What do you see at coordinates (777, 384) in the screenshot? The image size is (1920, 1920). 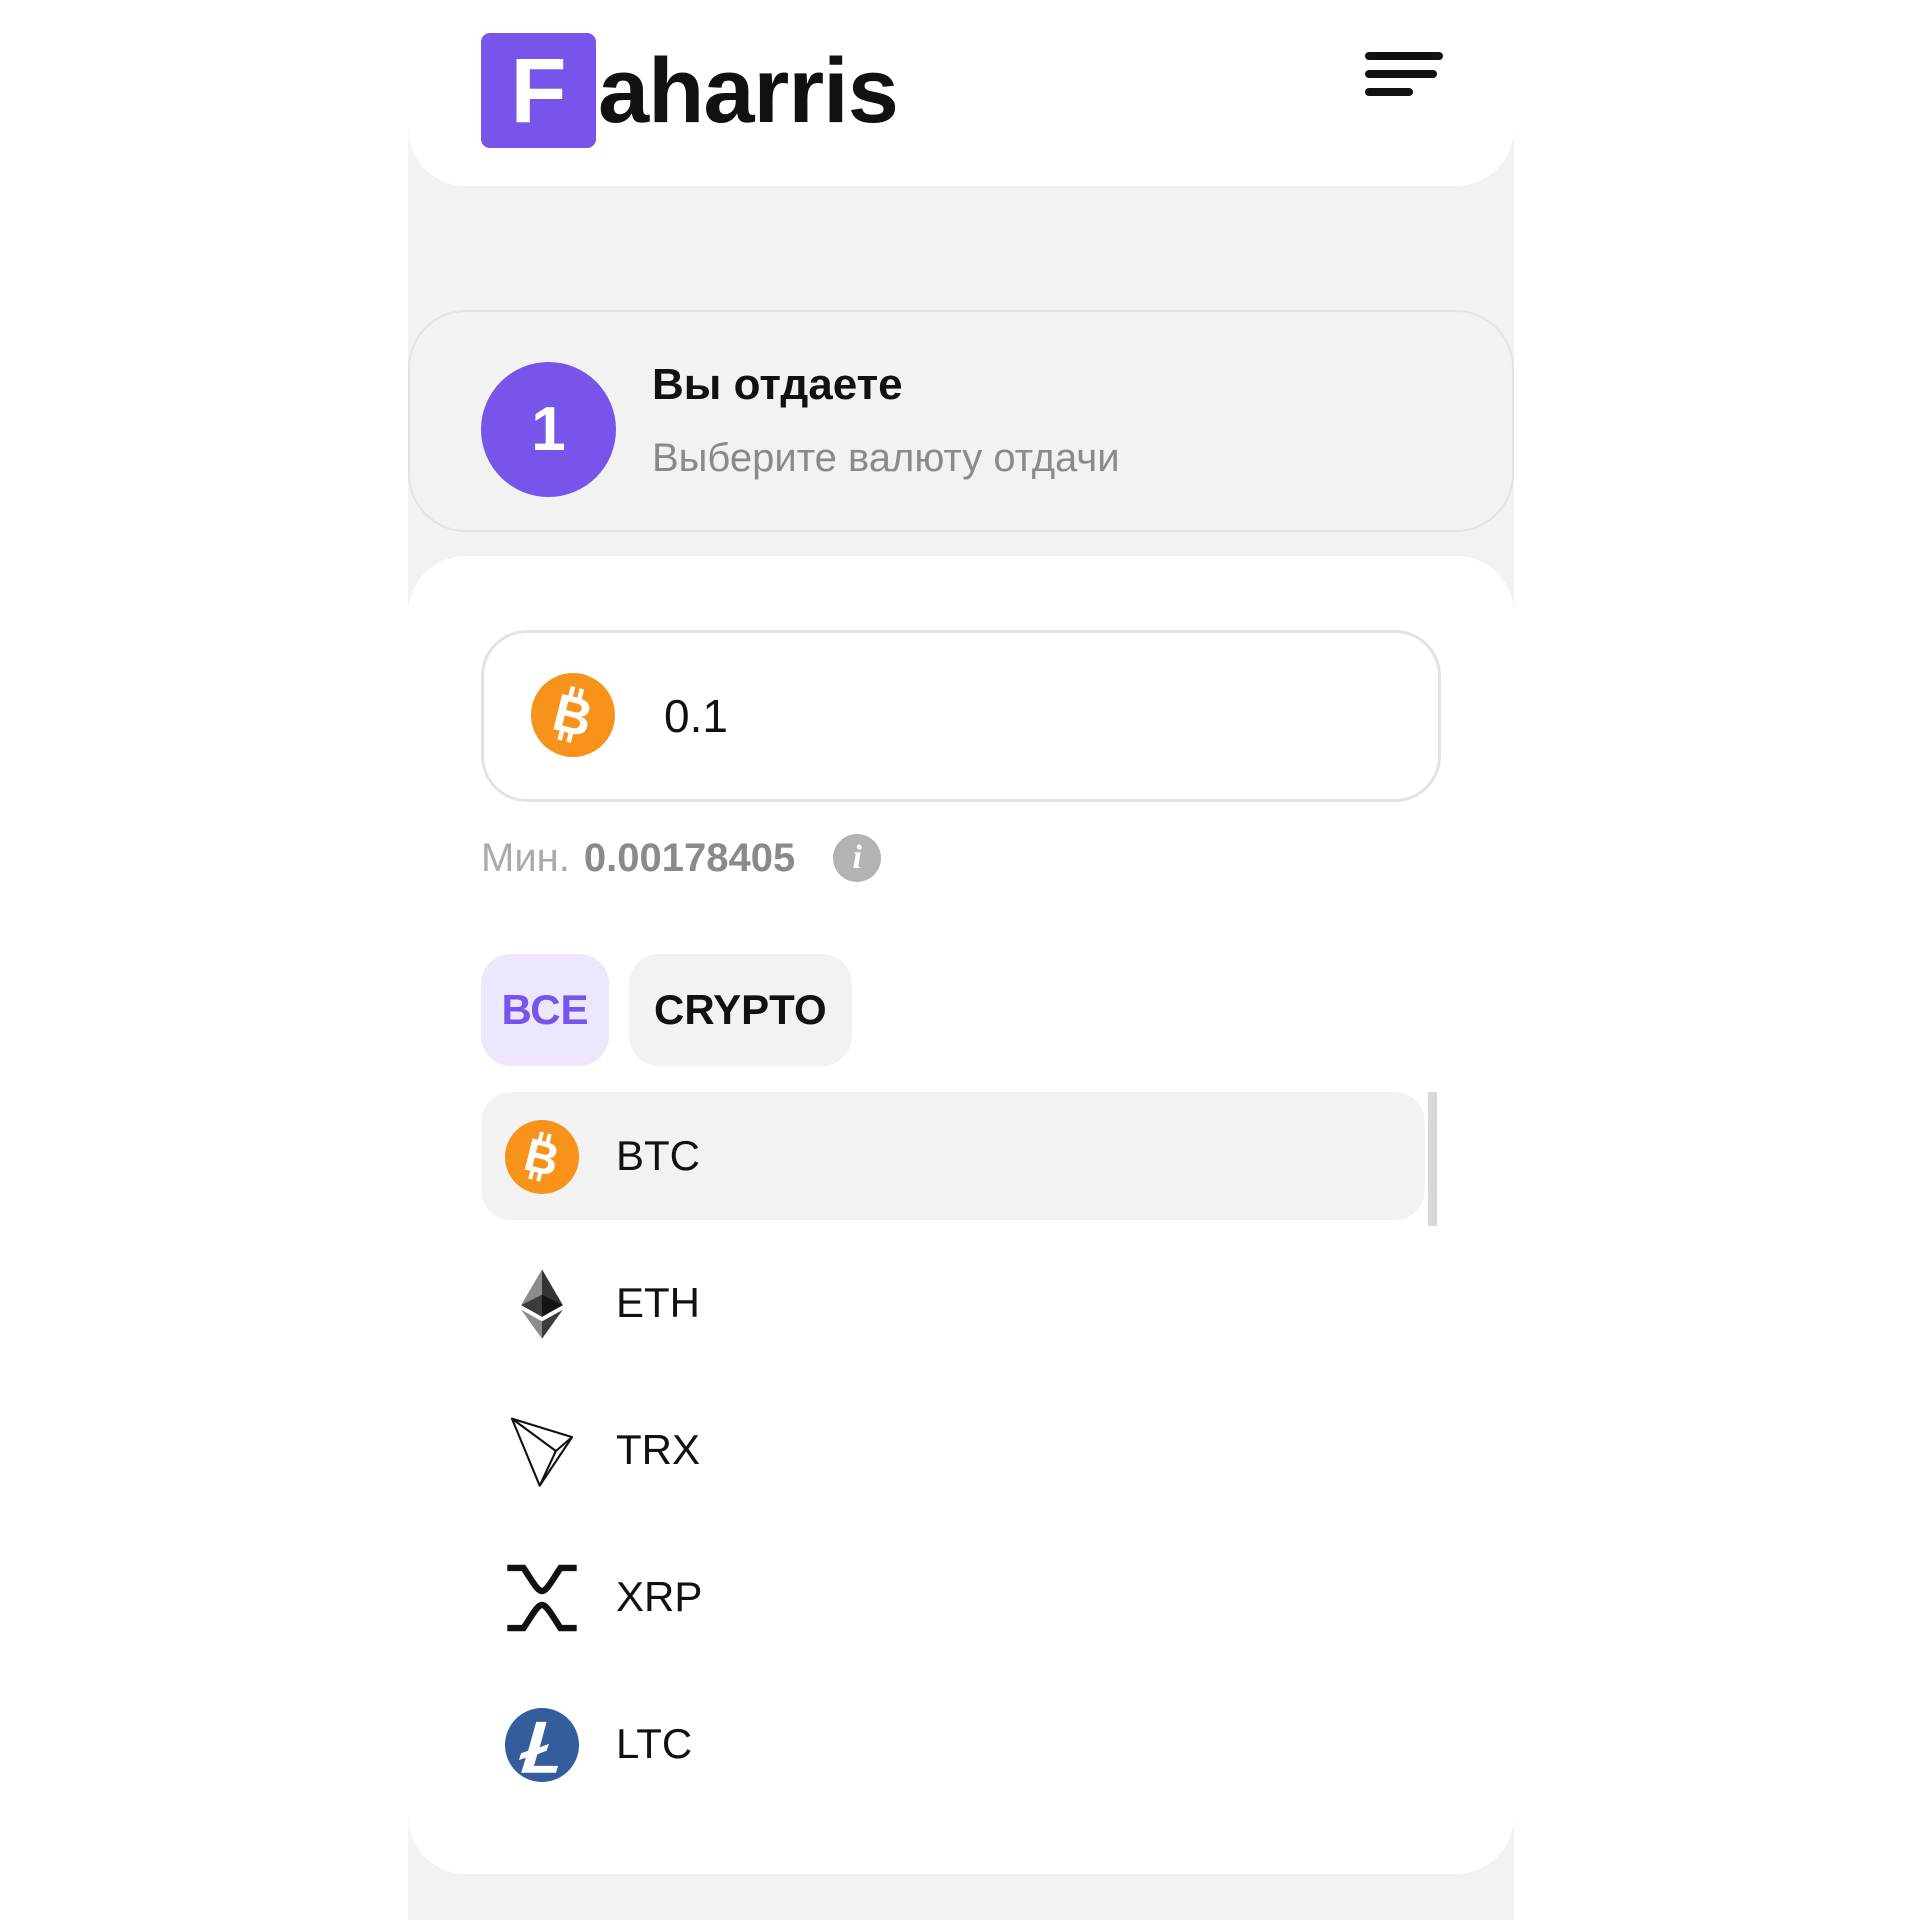 I see `step-title: Вы отдаете` at bounding box center [777, 384].